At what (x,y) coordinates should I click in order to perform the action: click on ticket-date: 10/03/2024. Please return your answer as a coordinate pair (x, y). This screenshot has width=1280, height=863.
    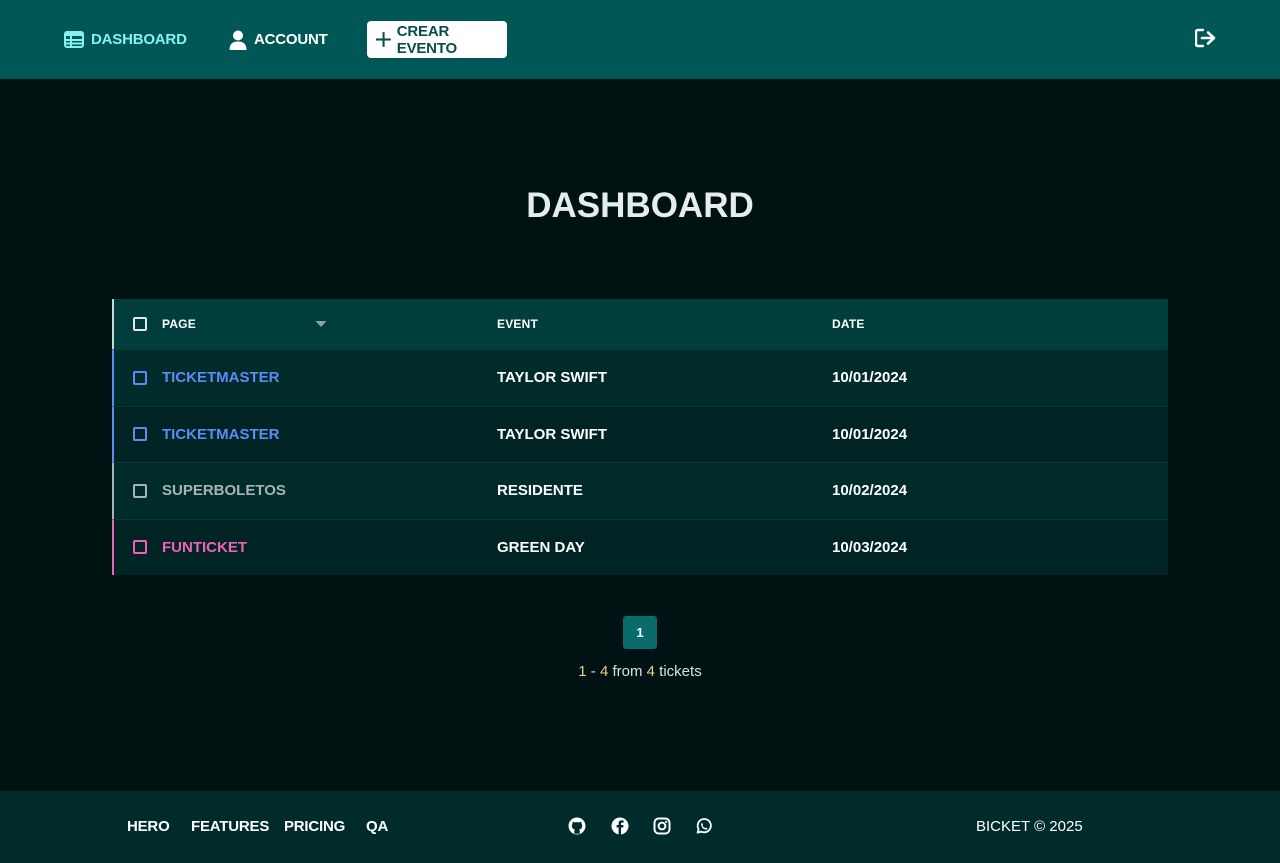
    Looking at the image, I should click on (870, 547).